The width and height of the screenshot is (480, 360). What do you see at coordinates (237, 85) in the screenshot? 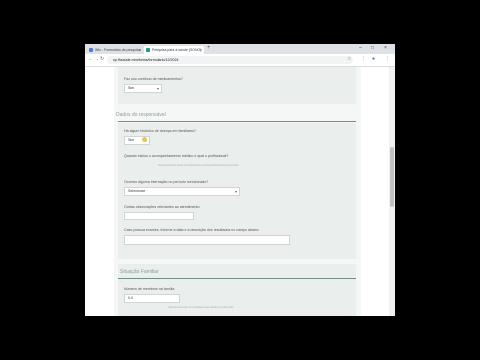
I see `prior-section-card: Faz uso contínuo de medicamentos? Sim ▾` at bounding box center [237, 85].